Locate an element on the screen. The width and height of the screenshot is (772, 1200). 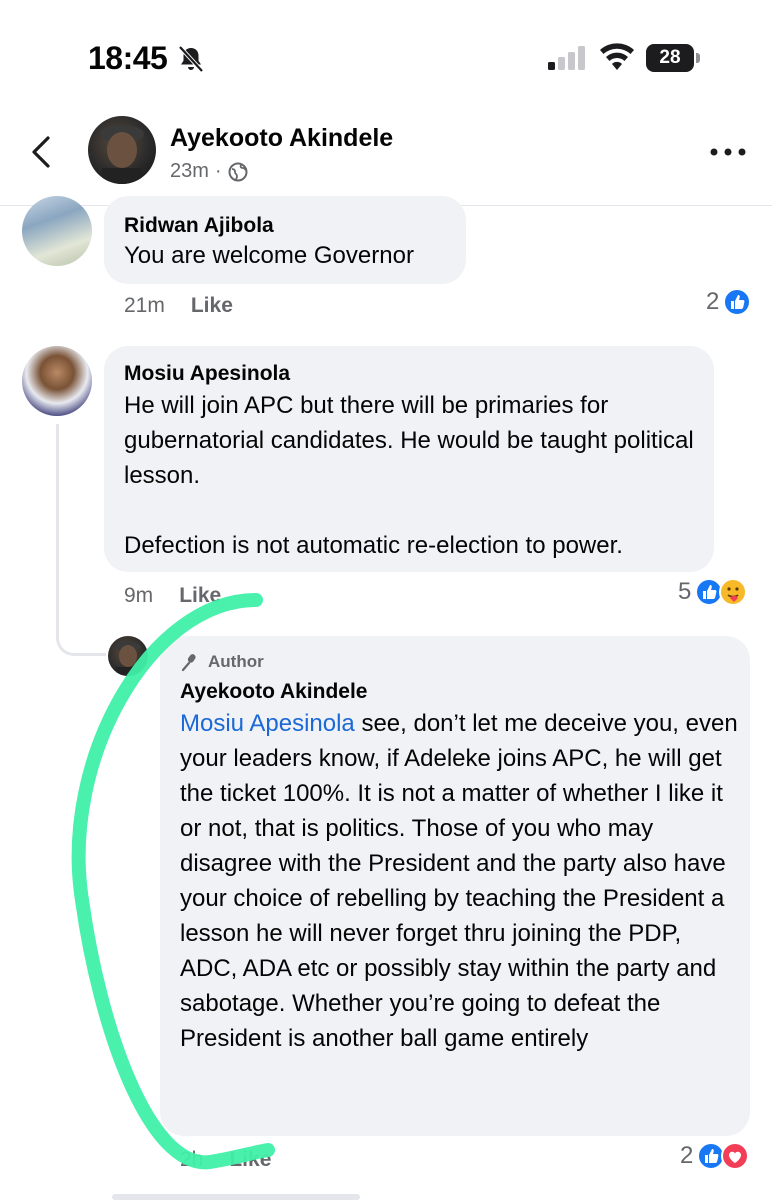
status-bar: 18:45 28 is located at coordinates (386, 55).